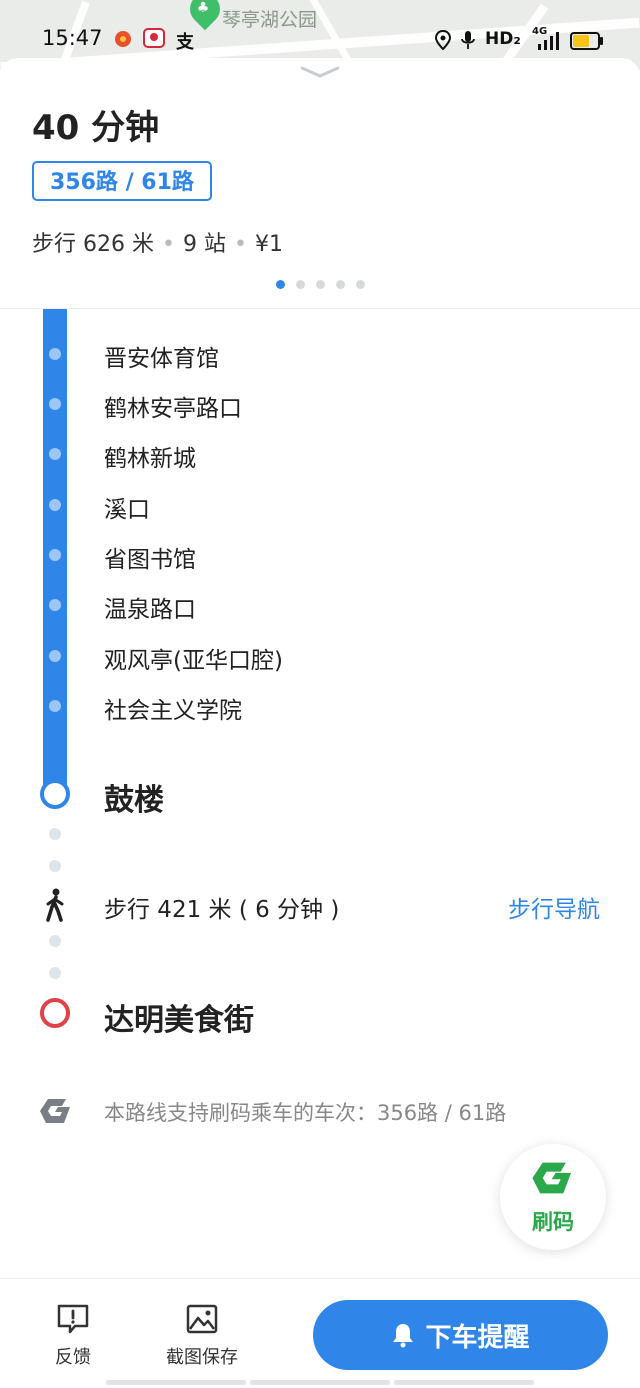  I want to click on stop-item: 温泉路口, so click(150, 607).